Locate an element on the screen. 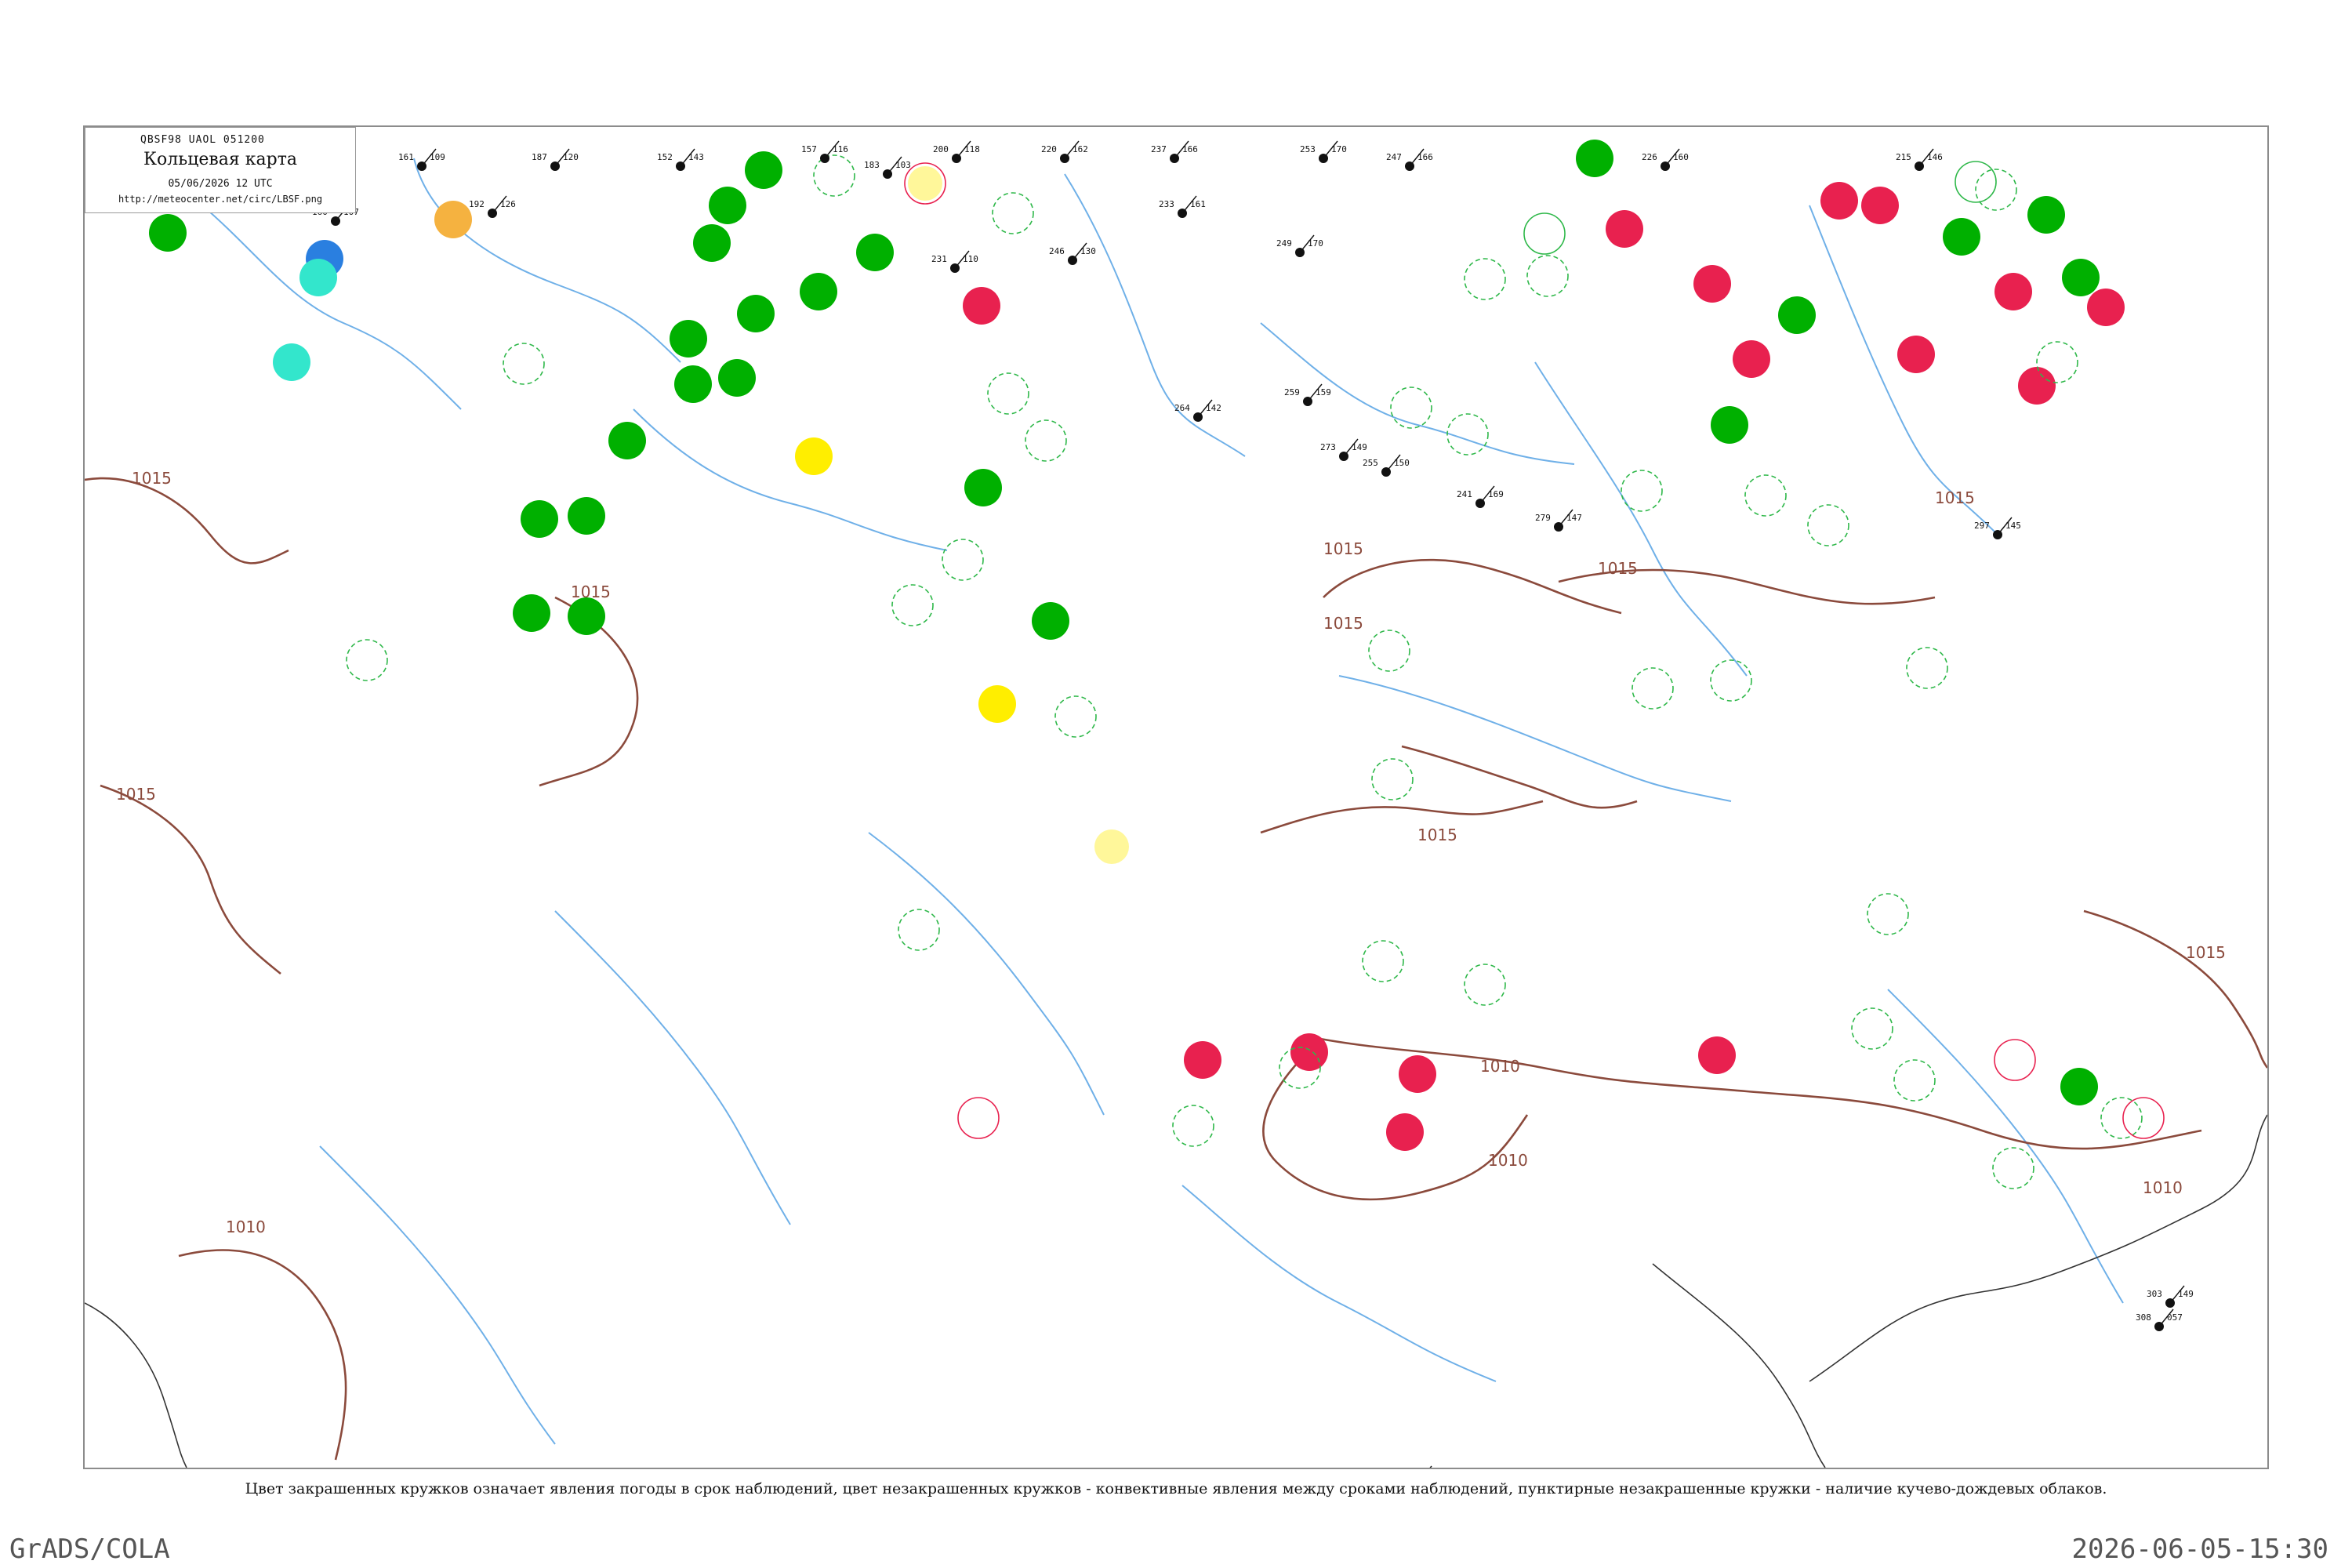 The height and width of the screenshot is (1568, 2352). source-link: http://meteocenter.net/circ/LBSF.png is located at coordinates (220, 199).